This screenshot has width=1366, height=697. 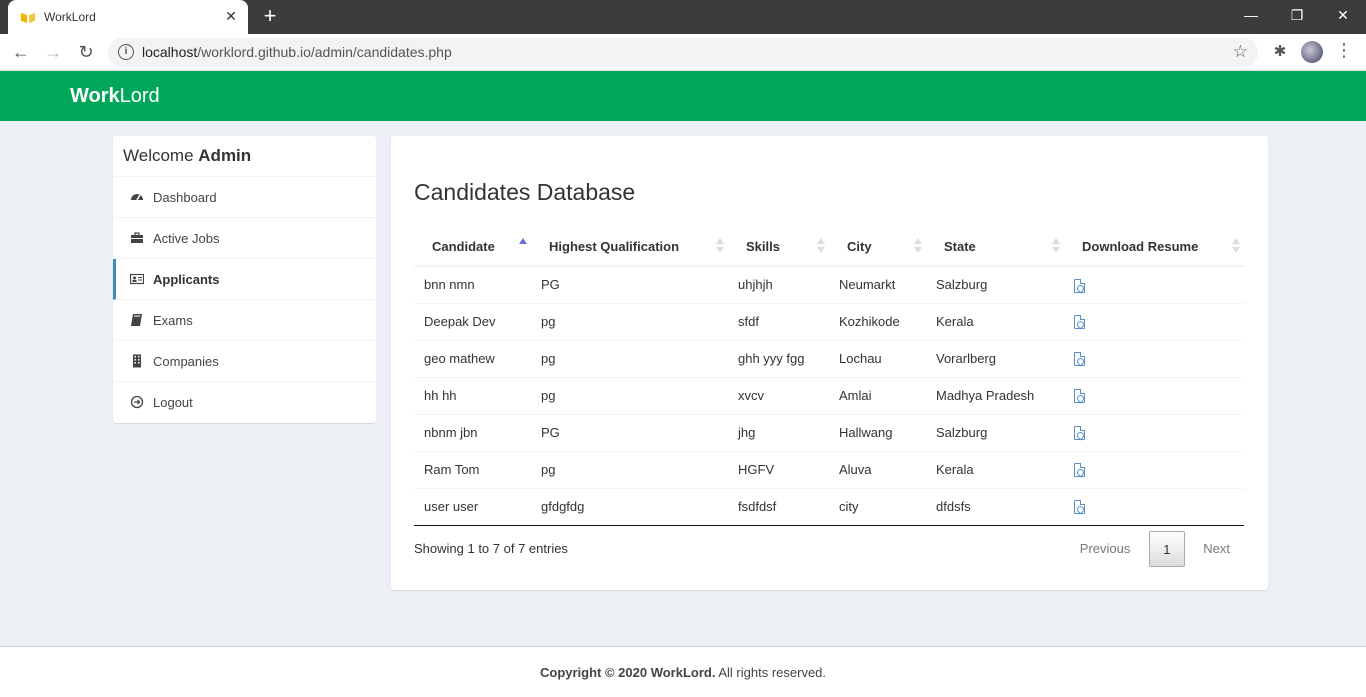 I want to click on close-window-icon: ✕, so click(x=1343, y=15).